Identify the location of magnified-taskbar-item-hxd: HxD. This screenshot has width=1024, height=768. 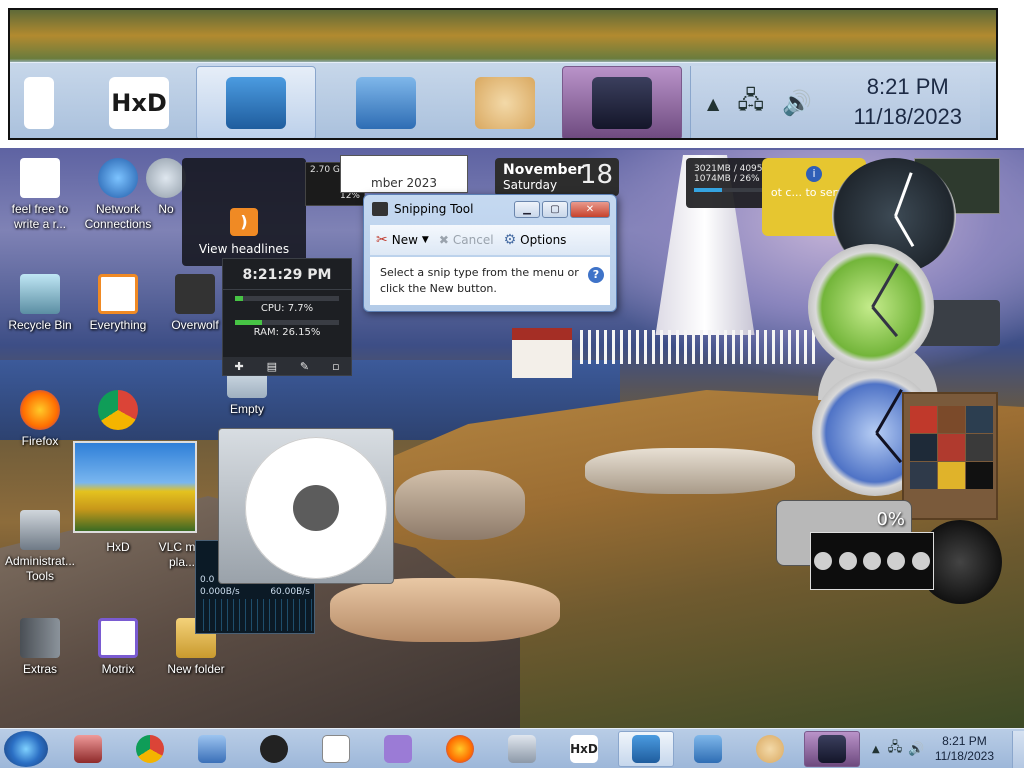
(139, 102).